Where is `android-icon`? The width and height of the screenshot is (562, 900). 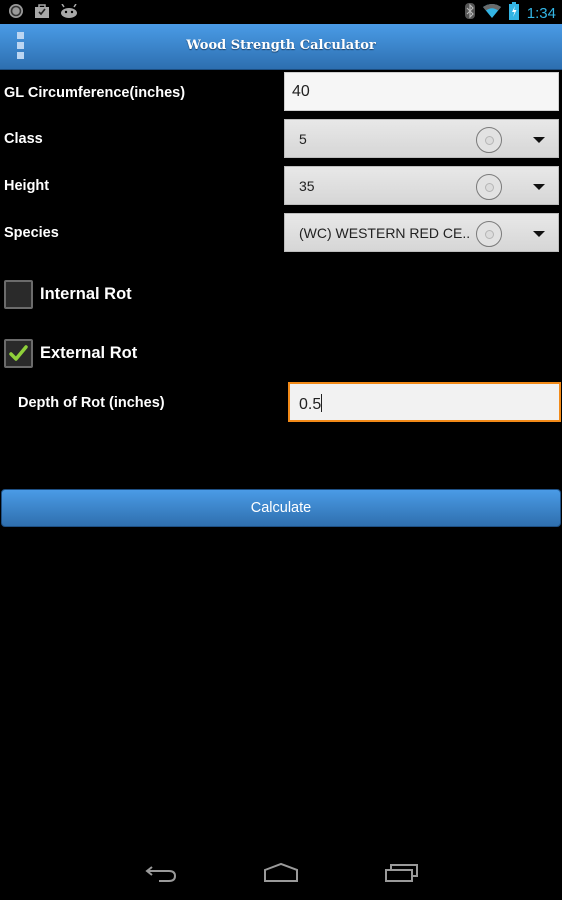 android-icon is located at coordinates (69, 13).